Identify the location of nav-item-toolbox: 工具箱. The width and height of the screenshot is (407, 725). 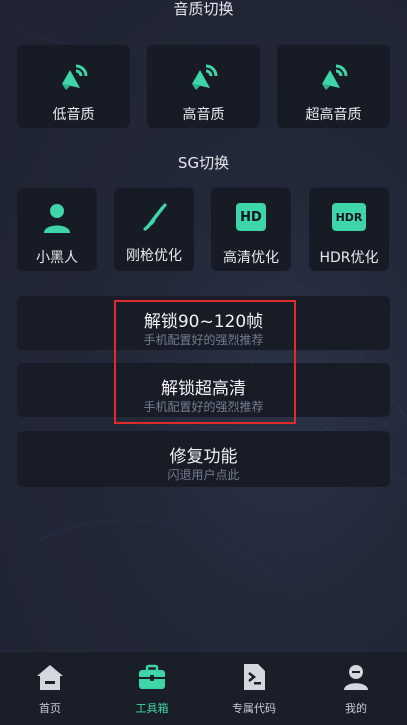
(152, 688).